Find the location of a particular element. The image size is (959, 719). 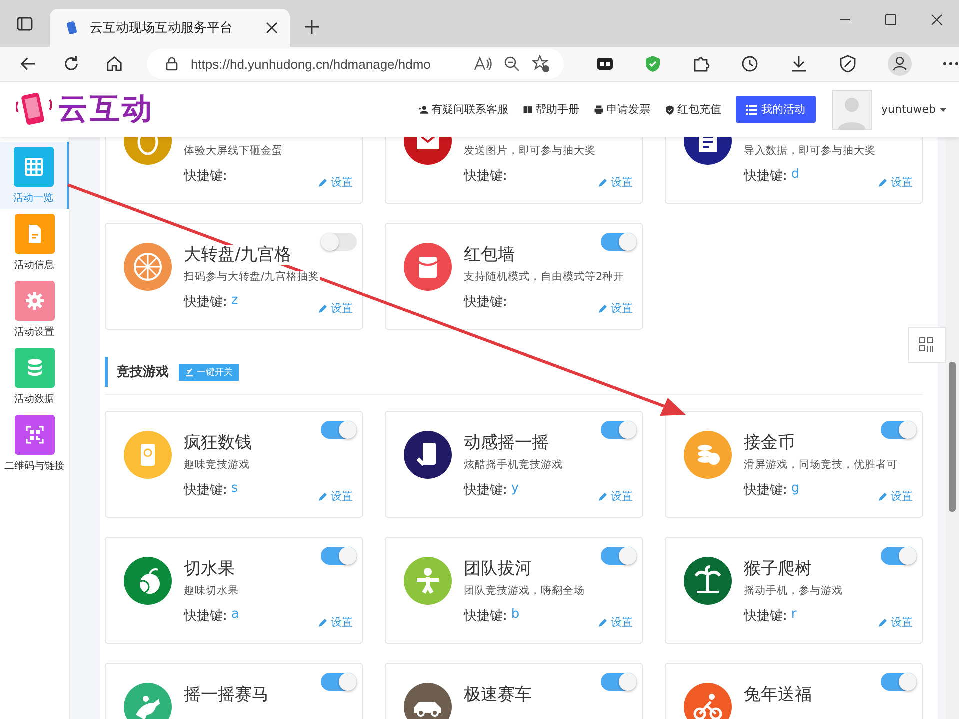

extensions-icon is located at coordinates (701, 64).